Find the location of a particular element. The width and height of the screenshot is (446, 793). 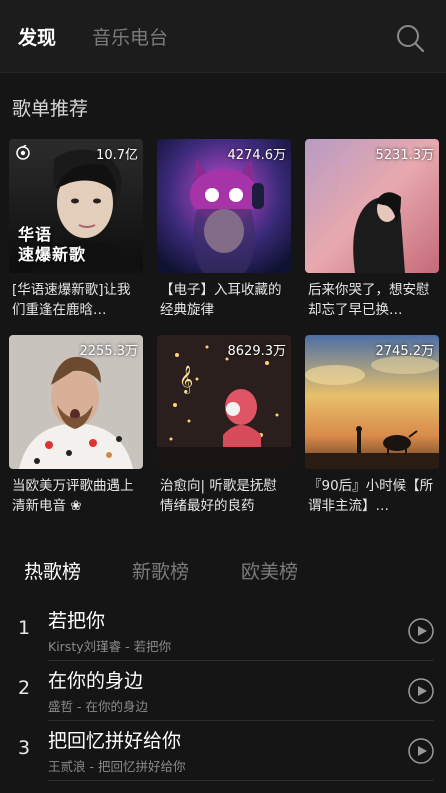

song-row: 2 在你的身边 盛哲 - 在你的身边 is located at coordinates (223, 691).